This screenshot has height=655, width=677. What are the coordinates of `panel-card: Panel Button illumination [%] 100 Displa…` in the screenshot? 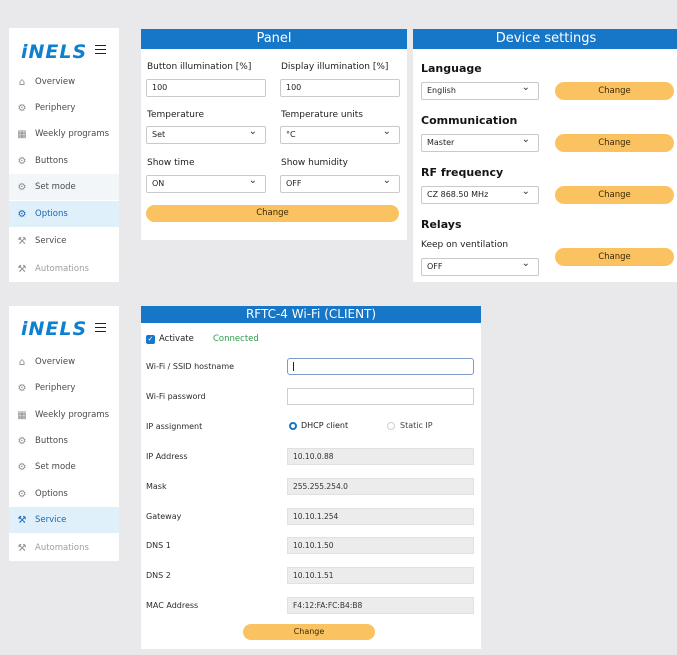 It's located at (274, 134).